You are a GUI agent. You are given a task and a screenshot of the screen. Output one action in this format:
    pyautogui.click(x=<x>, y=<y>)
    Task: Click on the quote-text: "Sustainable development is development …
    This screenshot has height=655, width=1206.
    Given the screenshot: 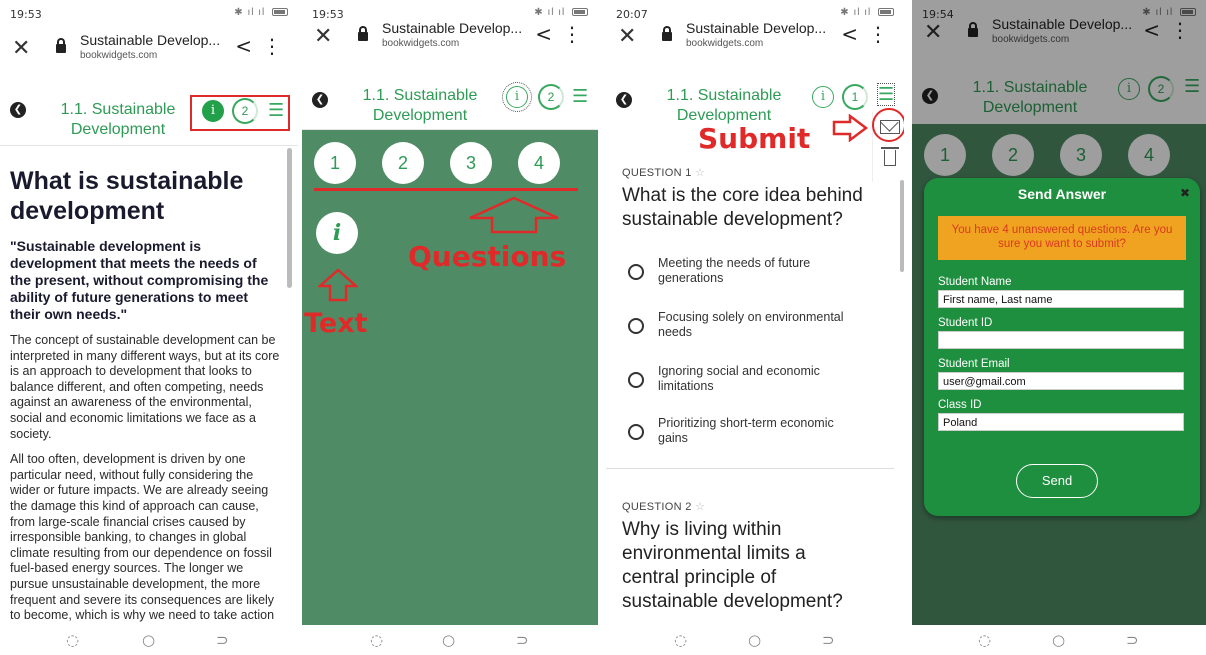 What is the action you would take?
    pyautogui.click(x=139, y=280)
    